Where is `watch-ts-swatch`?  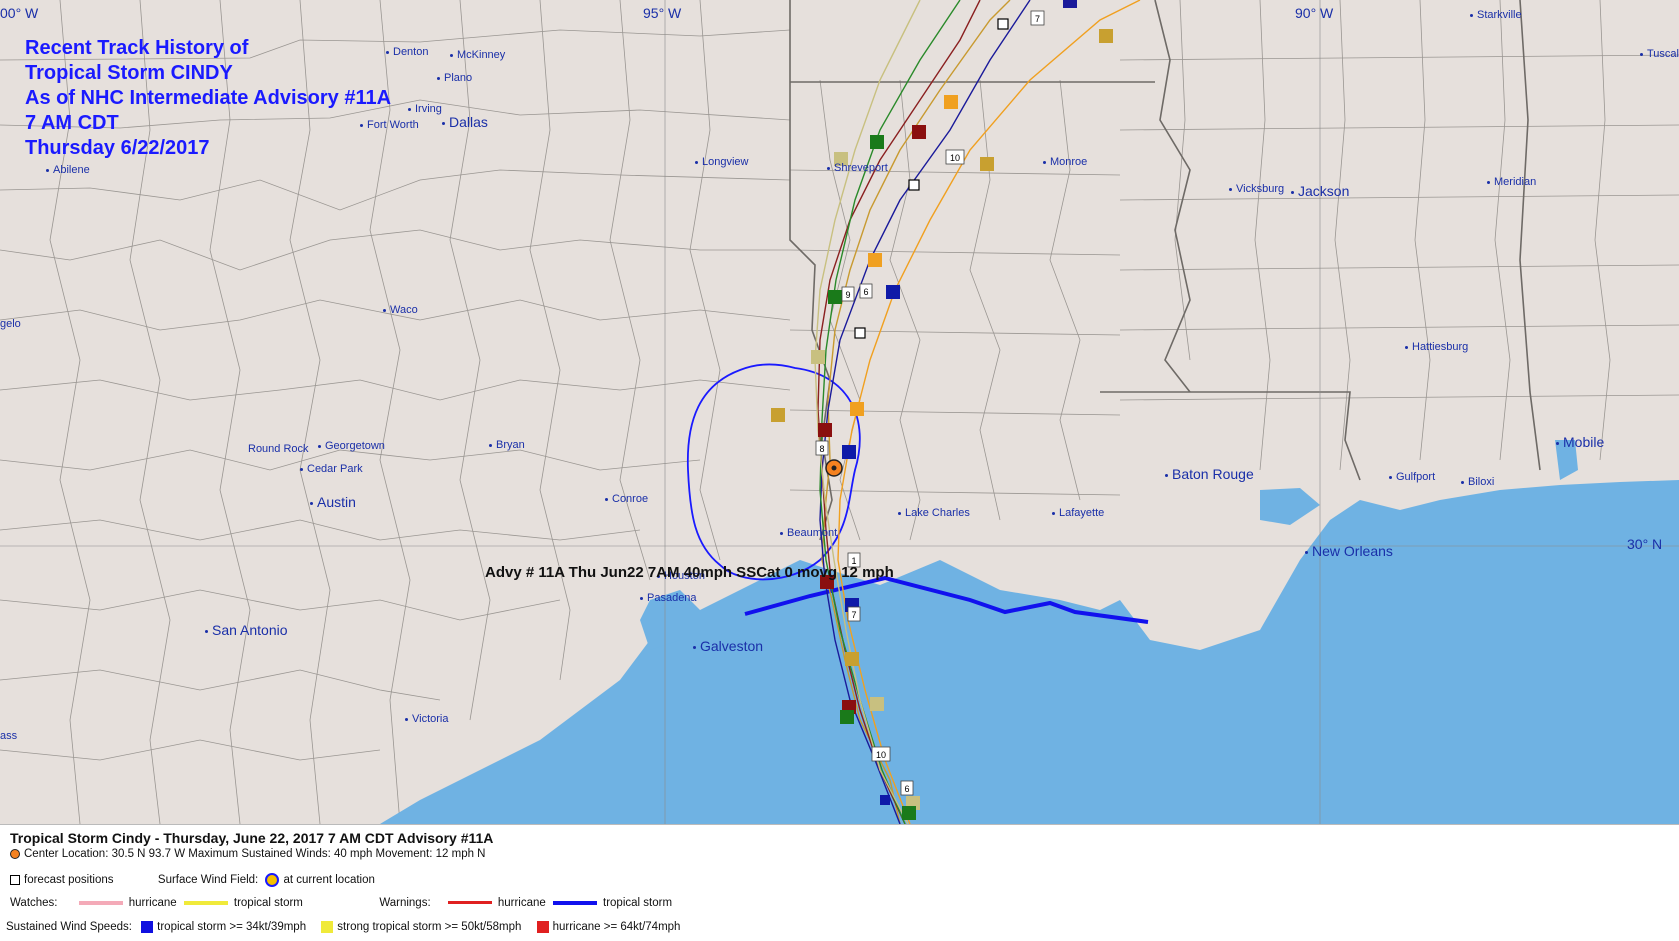 watch-ts-swatch is located at coordinates (205, 902).